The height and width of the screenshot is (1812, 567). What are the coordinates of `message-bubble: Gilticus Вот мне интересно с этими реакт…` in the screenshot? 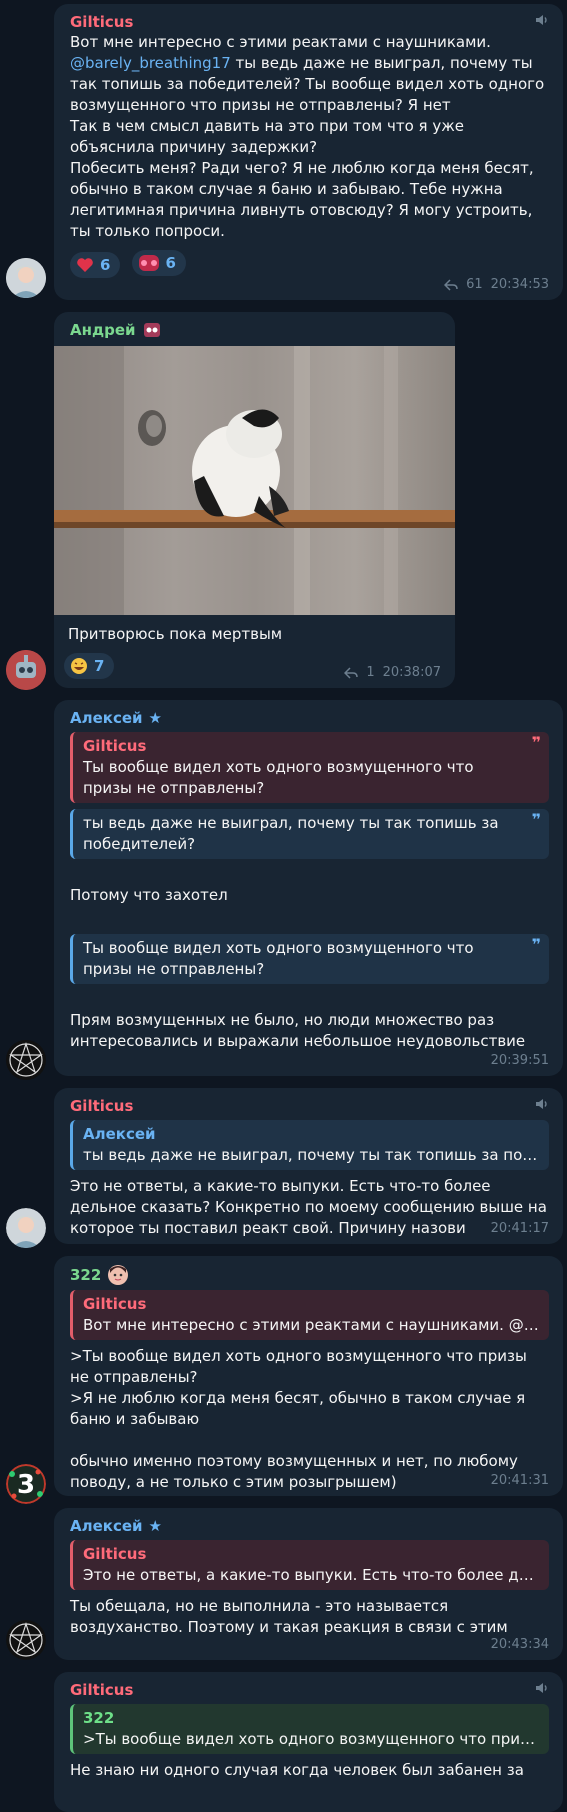 It's located at (308, 152).